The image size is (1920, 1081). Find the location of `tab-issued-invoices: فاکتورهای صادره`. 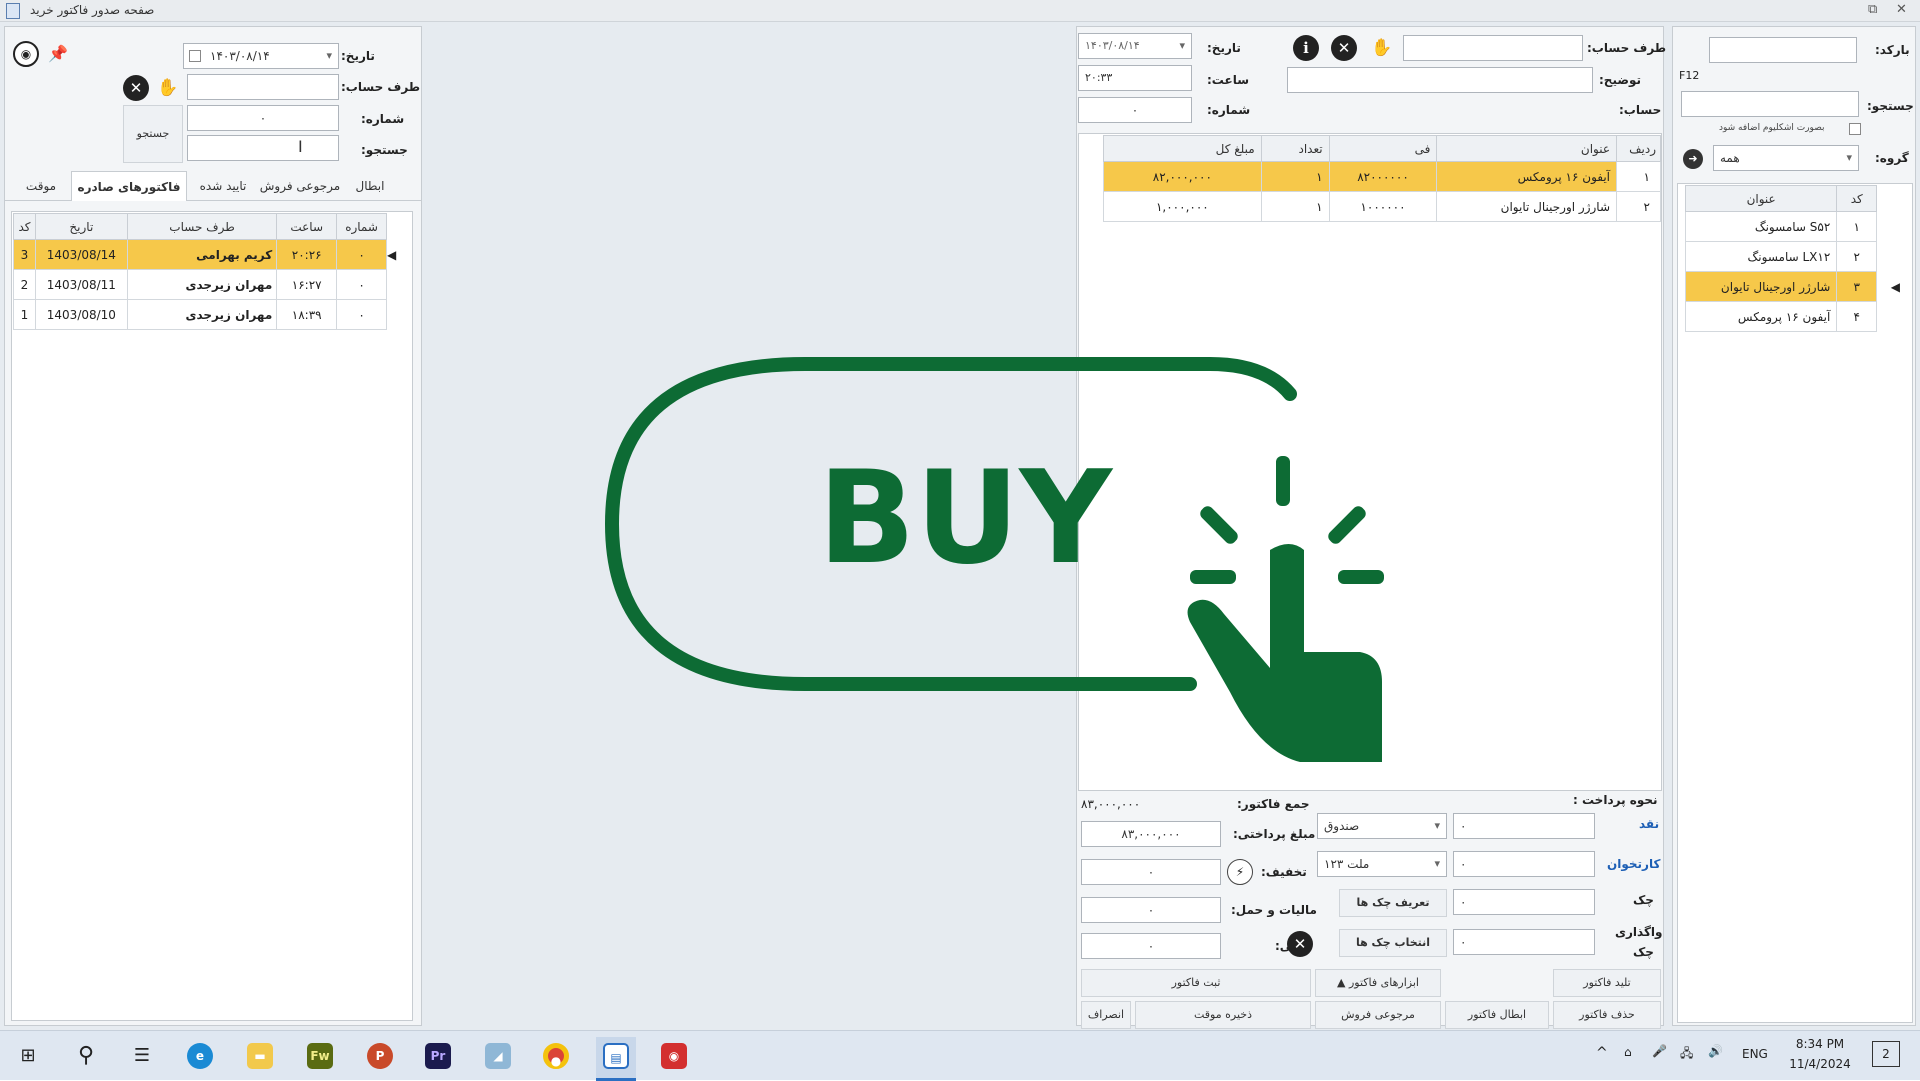

tab-issued-invoices: فاکتورهای صادره is located at coordinates (129, 186).